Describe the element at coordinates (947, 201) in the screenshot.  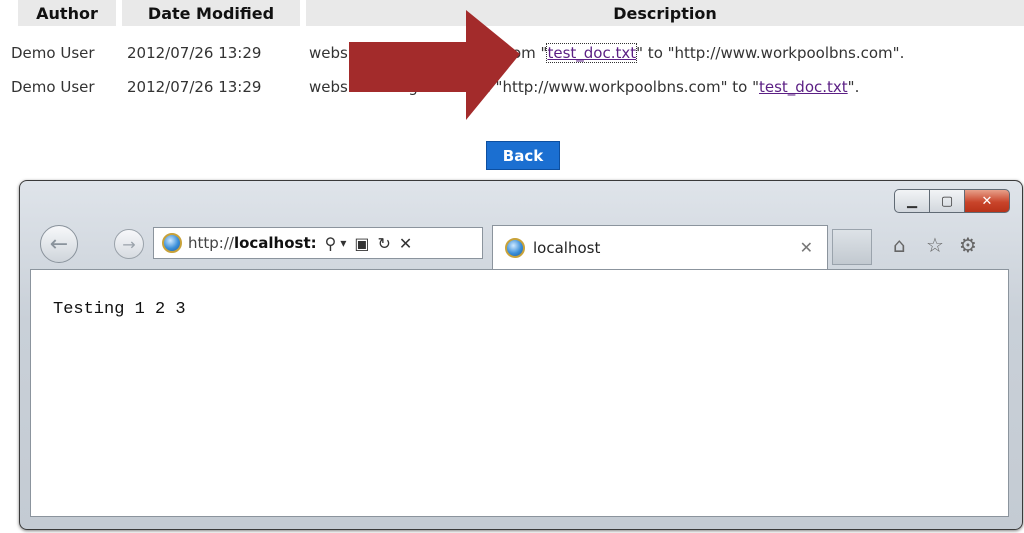
I see `maximize-button: ▢` at that location.